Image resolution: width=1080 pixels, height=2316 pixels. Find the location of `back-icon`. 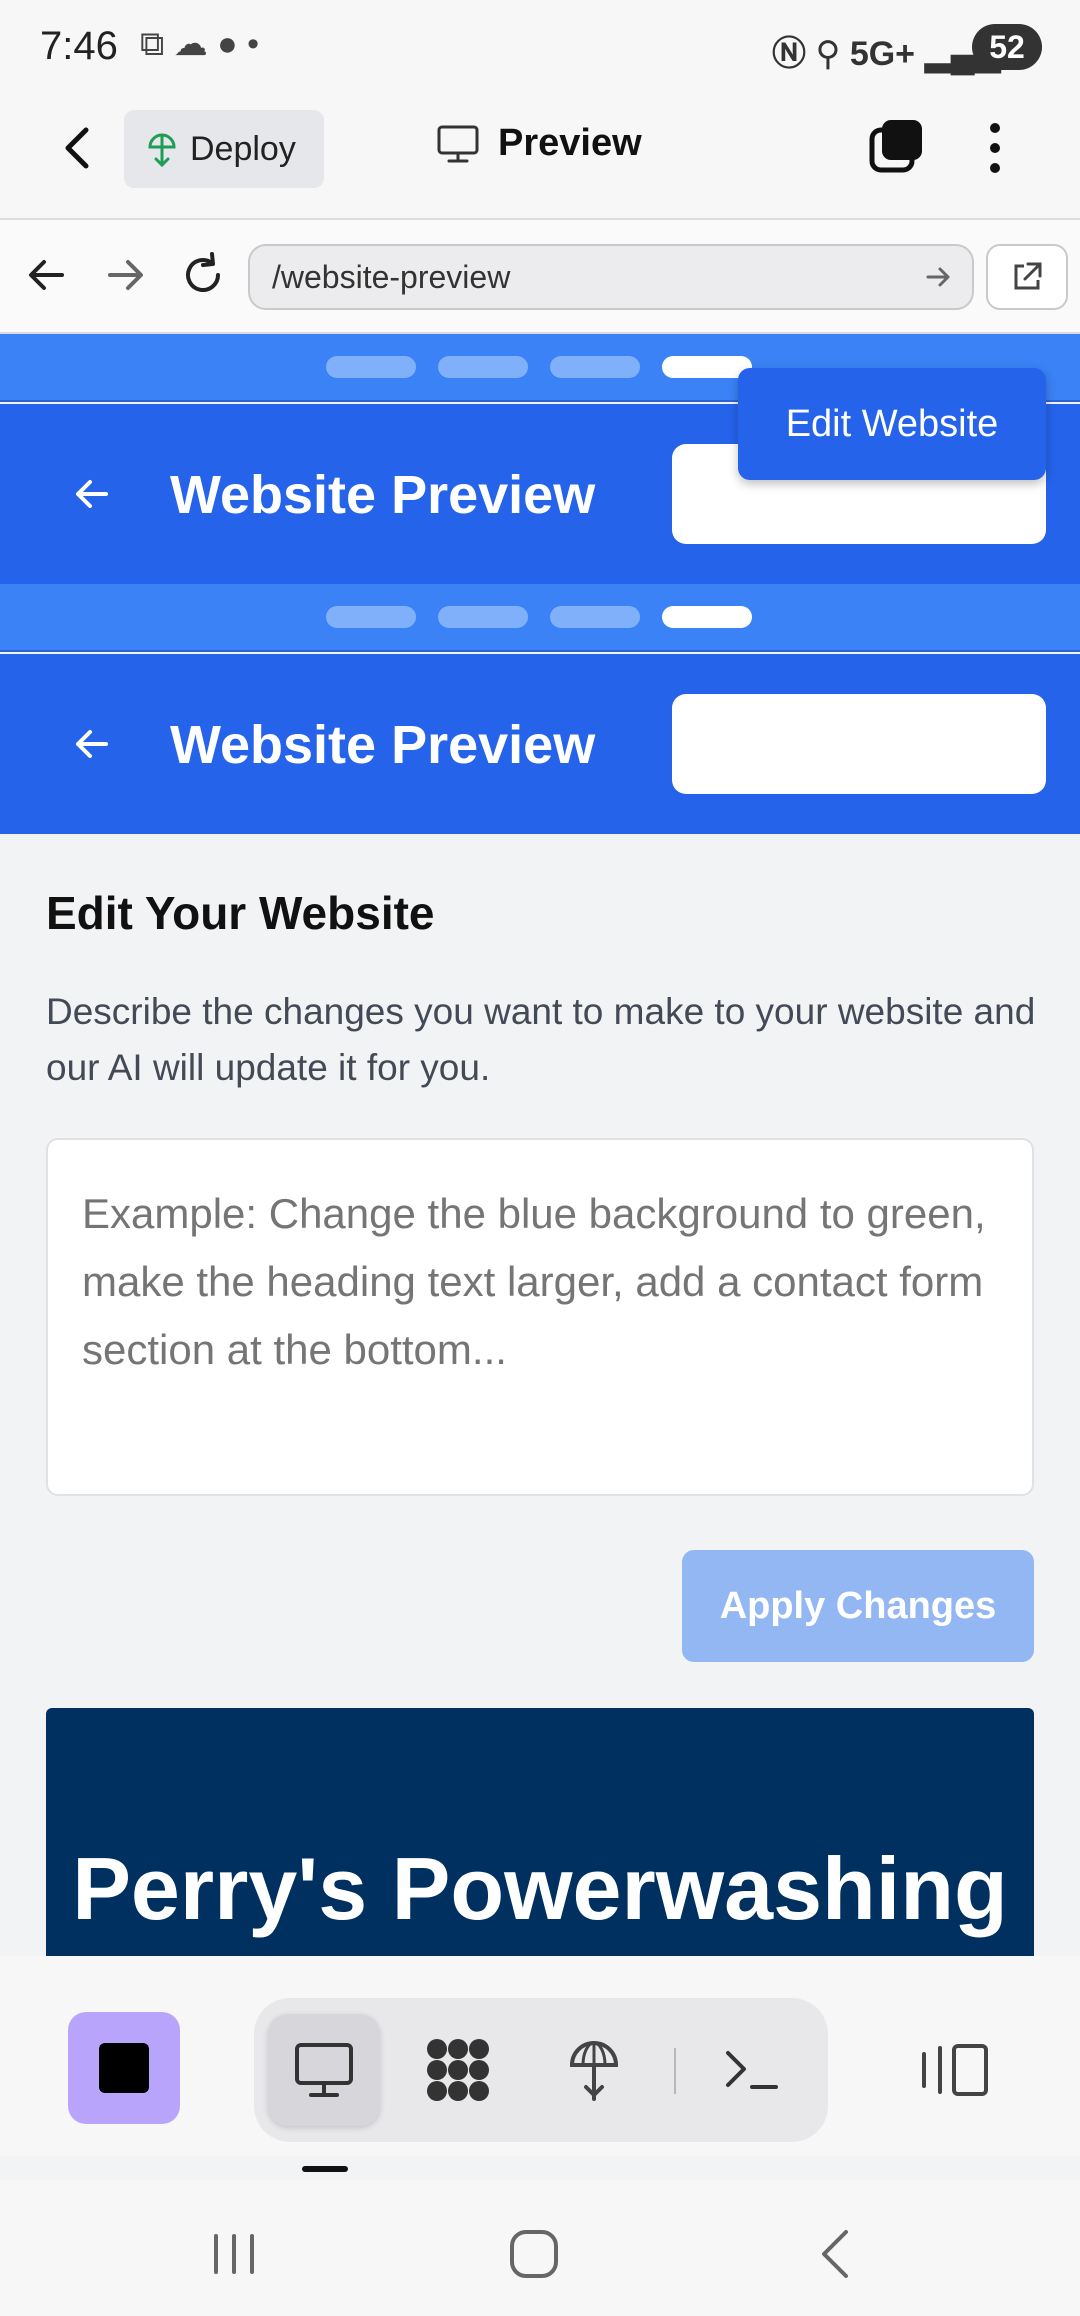

back-icon is located at coordinates (838, 2254).